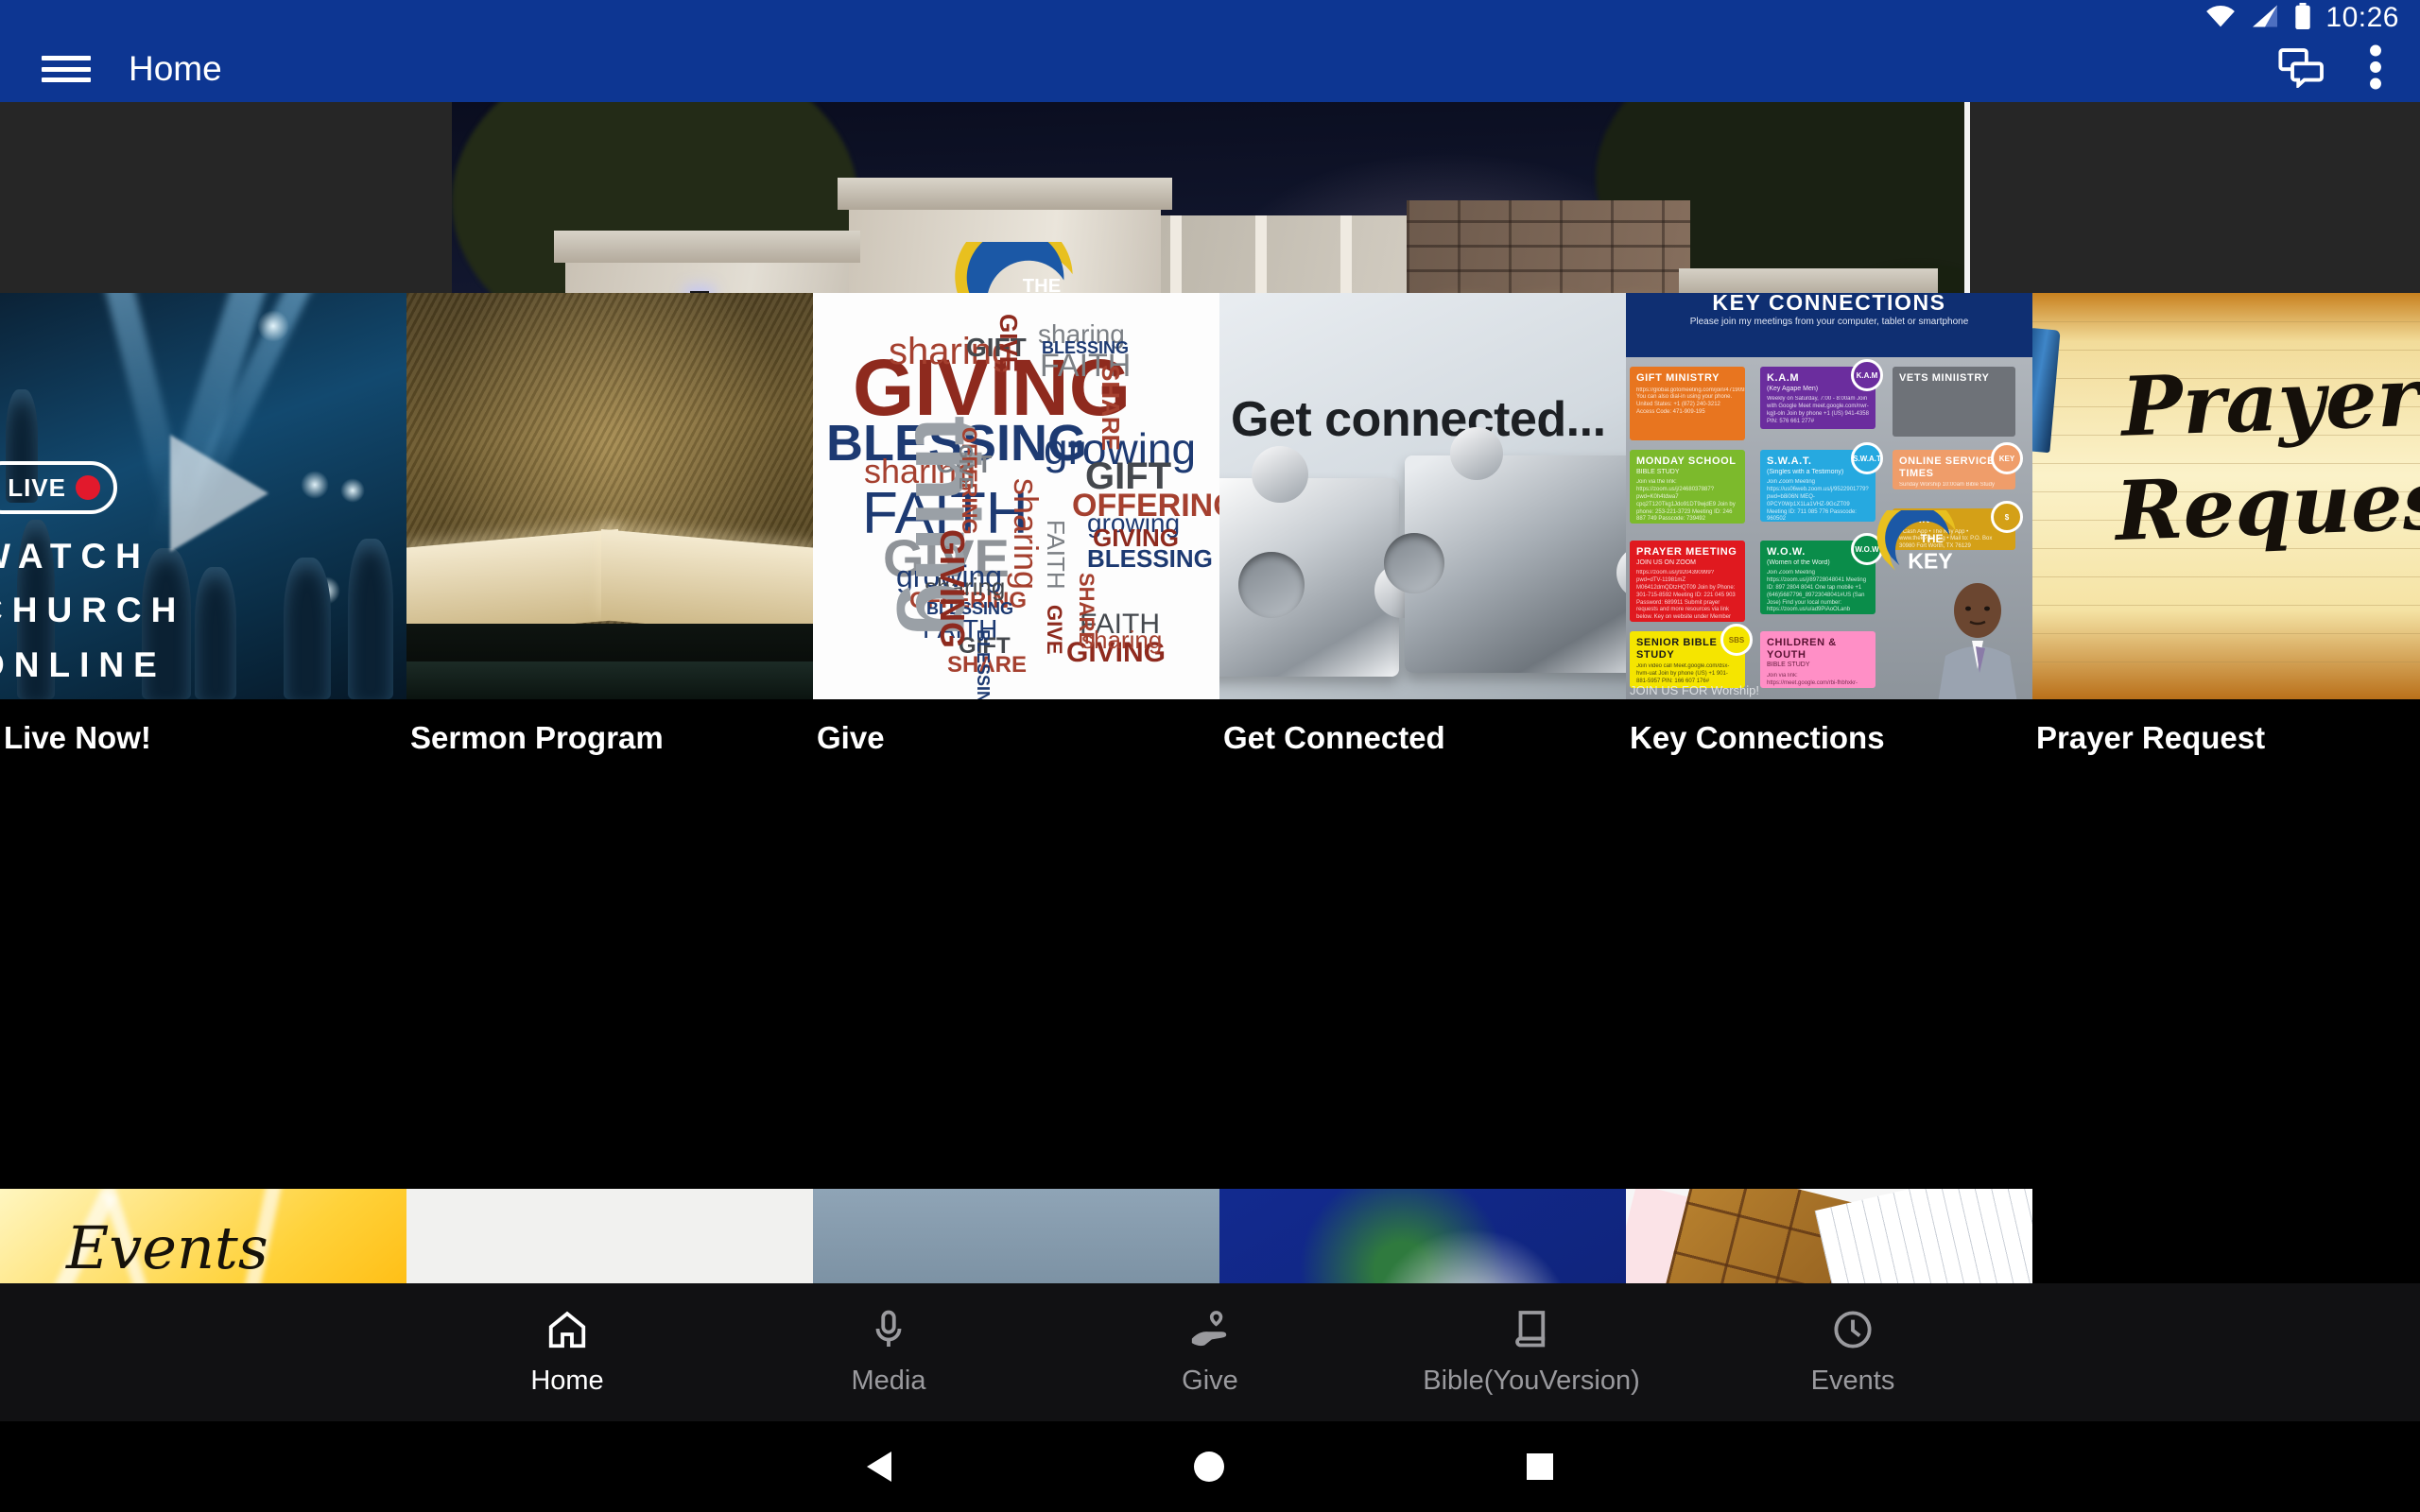  Describe the element at coordinates (888, 1381) in the screenshot. I see `nav-label: Media` at that location.